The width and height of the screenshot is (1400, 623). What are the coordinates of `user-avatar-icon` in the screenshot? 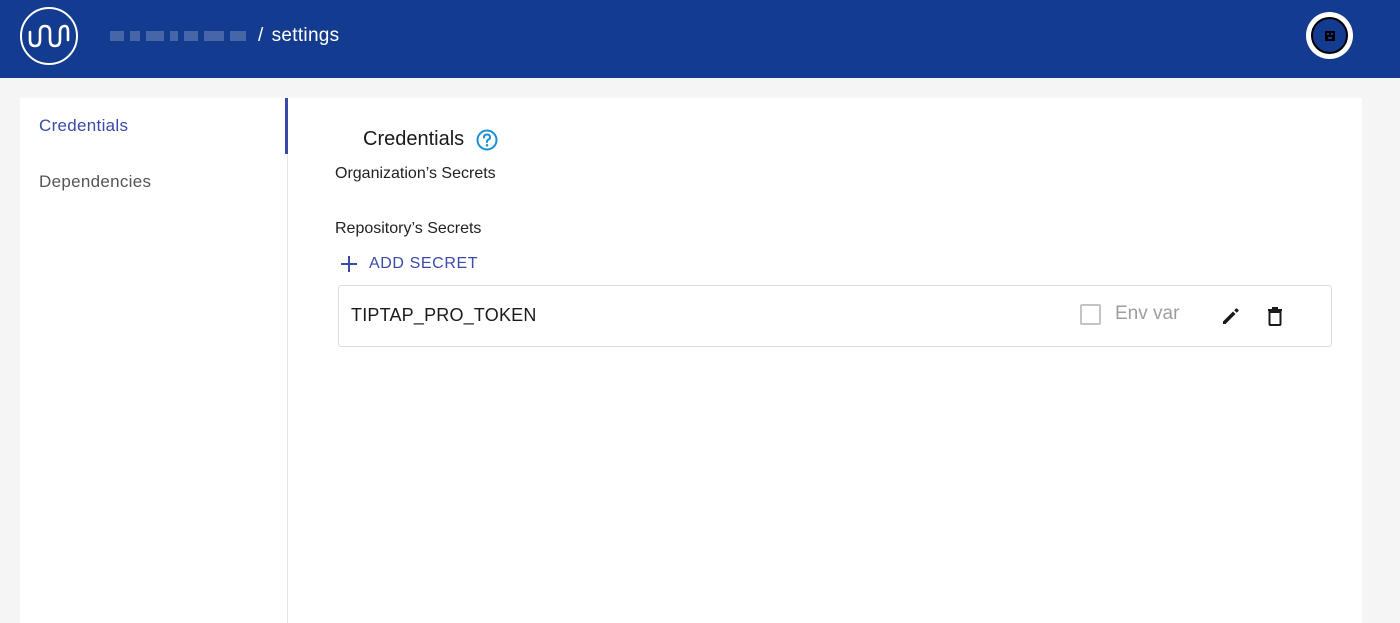 It's located at (1329, 35).